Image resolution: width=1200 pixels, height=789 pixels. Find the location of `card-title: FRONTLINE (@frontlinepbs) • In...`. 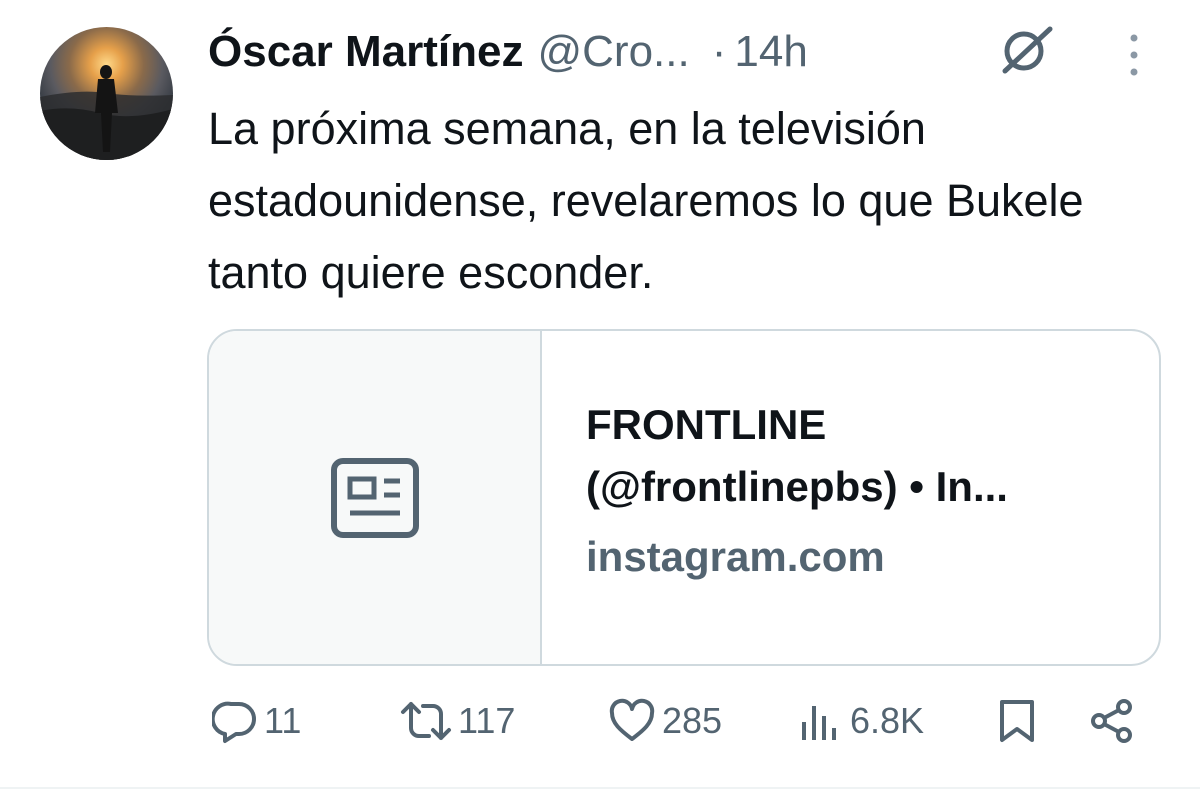

card-title: FRONTLINE (@frontlinepbs) • In... is located at coordinates (797, 455).